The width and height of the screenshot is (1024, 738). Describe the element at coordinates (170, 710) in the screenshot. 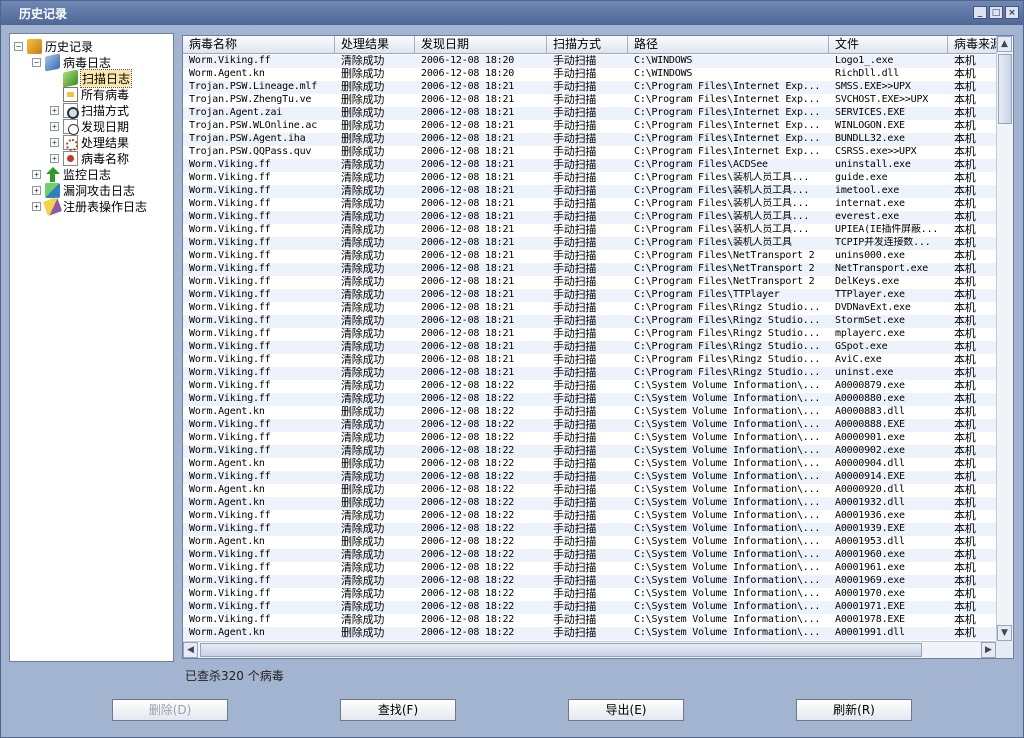

I see `delete-button: 删除(D)` at that location.